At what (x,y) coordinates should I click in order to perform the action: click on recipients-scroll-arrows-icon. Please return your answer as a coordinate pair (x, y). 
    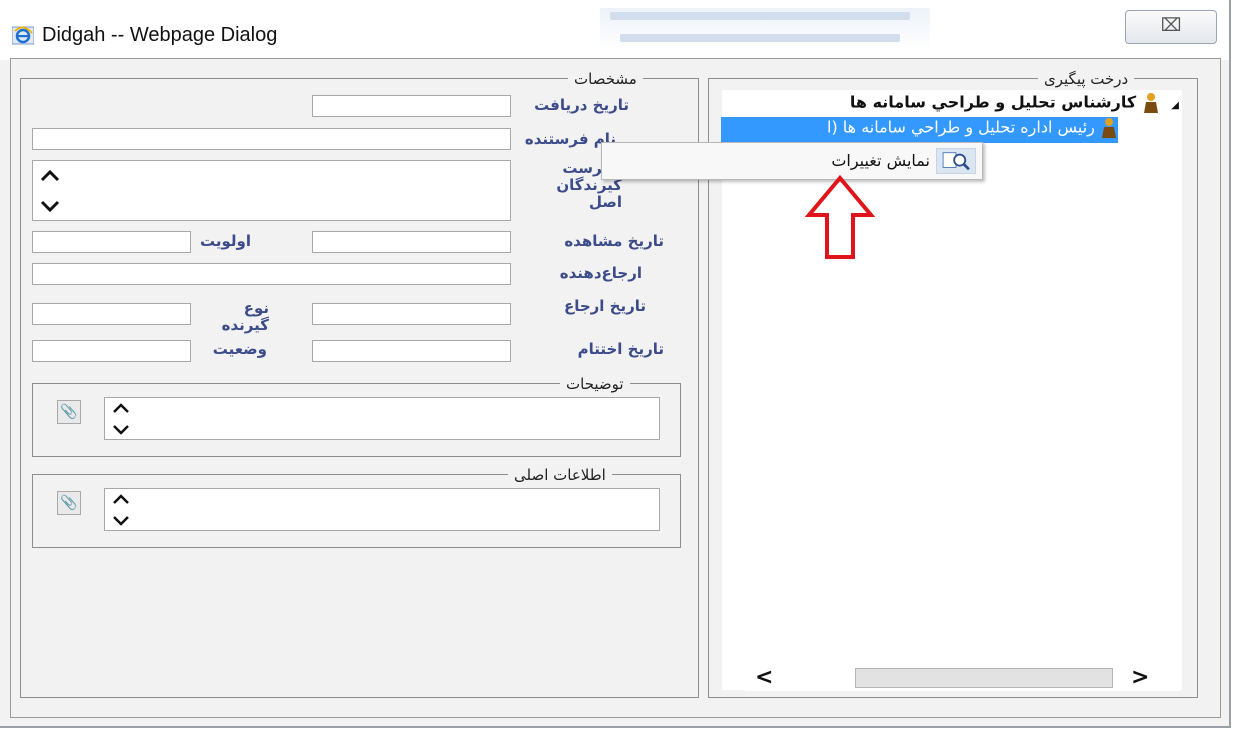
    Looking at the image, I should click on (50, 191).